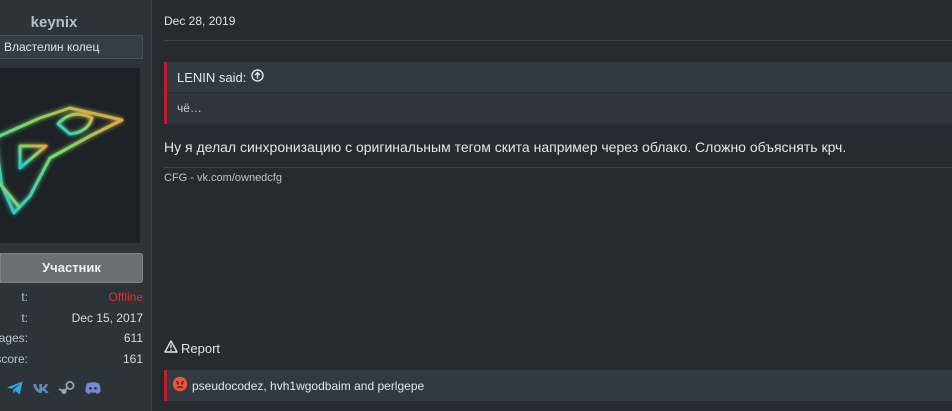 Image resolution: width=952 pixels, height=411 pixels. Describe the element at coordinates (171, 348) in the screenshot. I see `warning-icon` at that location.